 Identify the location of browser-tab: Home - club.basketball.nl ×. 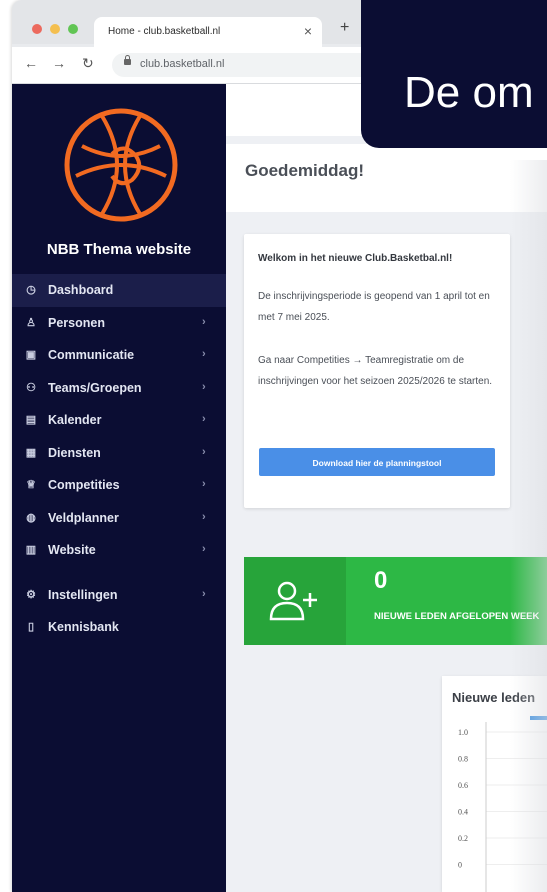
(208, 32).